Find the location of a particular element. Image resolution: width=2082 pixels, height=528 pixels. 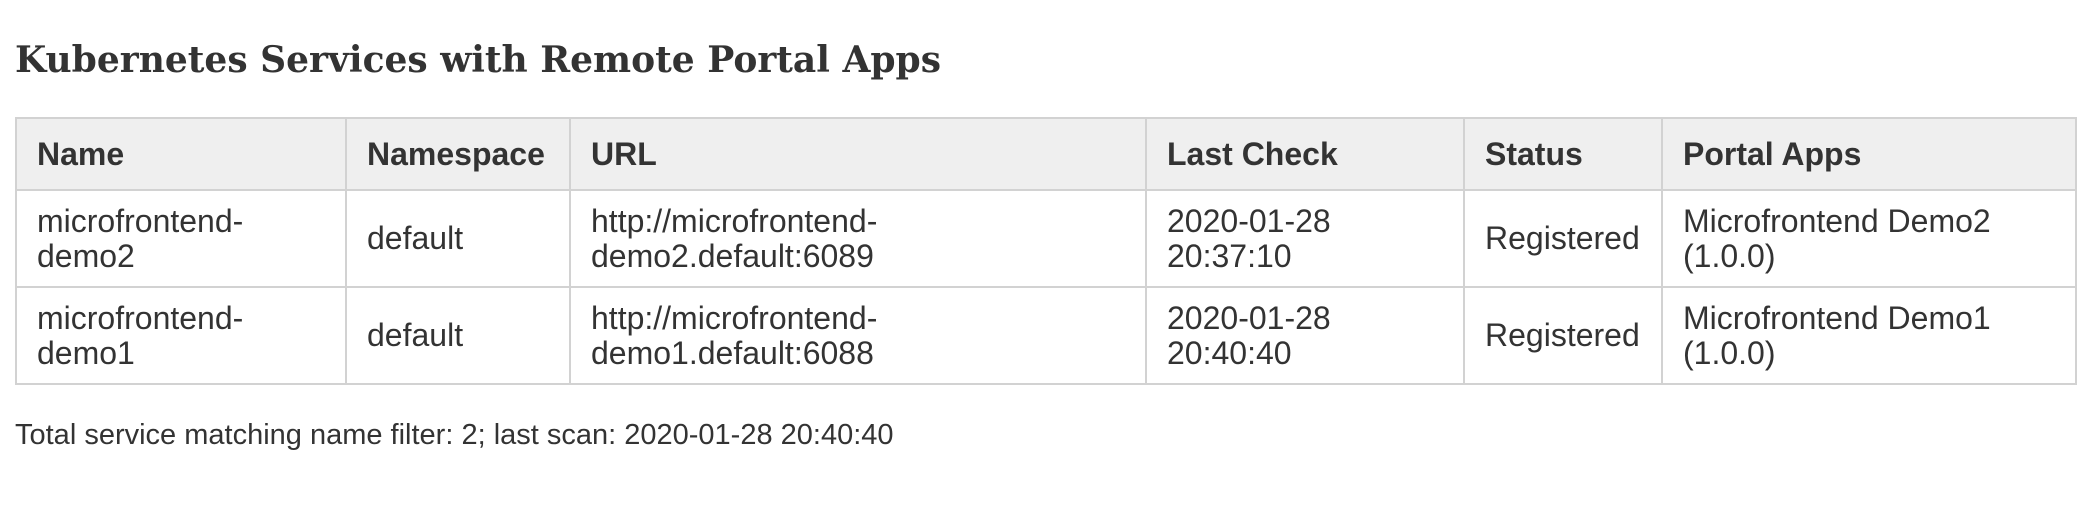

cell-name: microfrontend-demo2 is located at coordinates (181, 238).